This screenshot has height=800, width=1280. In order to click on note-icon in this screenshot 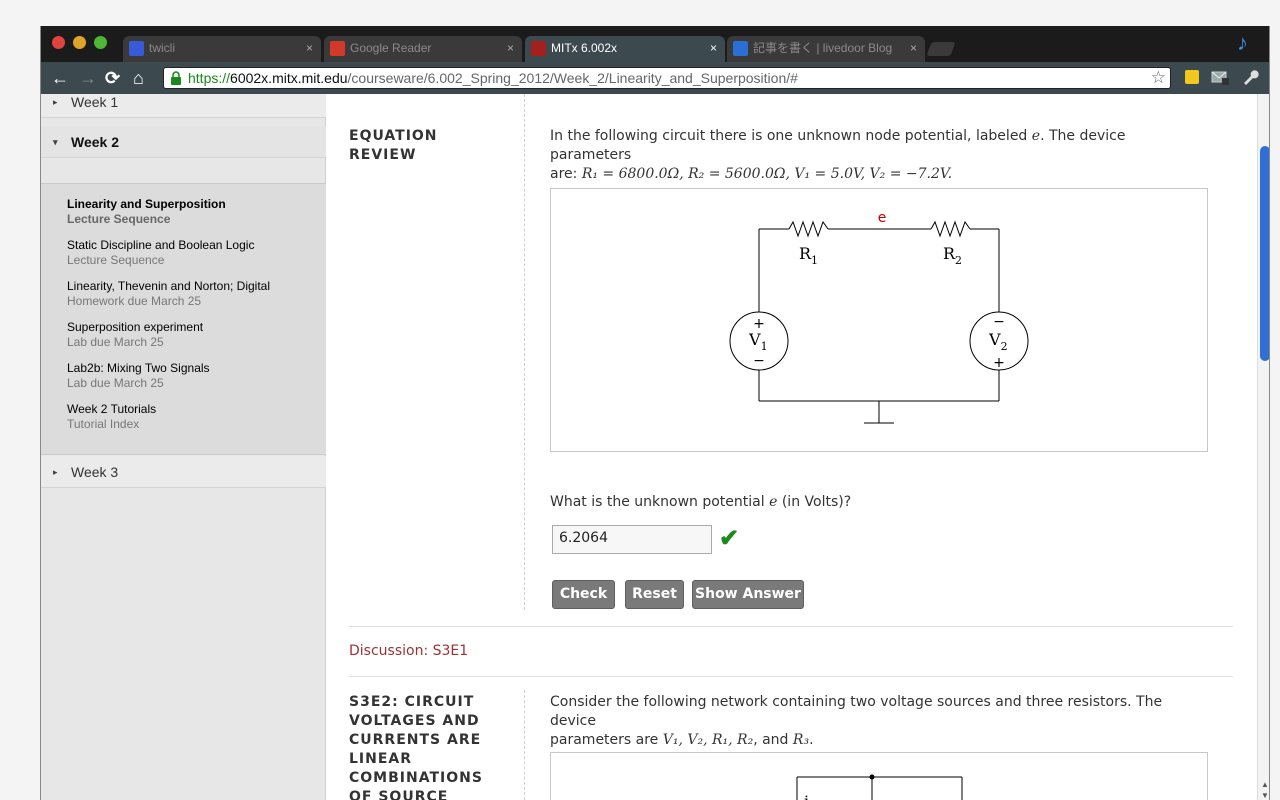, I will do `click(1192, 77)`.